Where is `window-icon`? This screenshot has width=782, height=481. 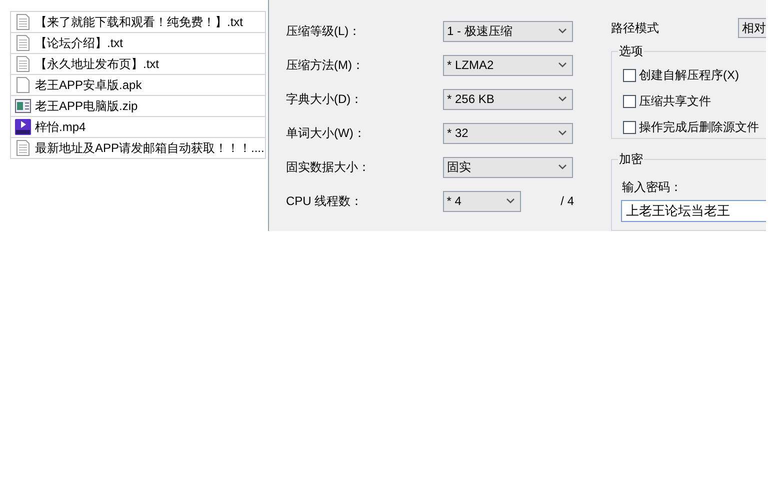
window-icon is located at coordinates (23, 106).